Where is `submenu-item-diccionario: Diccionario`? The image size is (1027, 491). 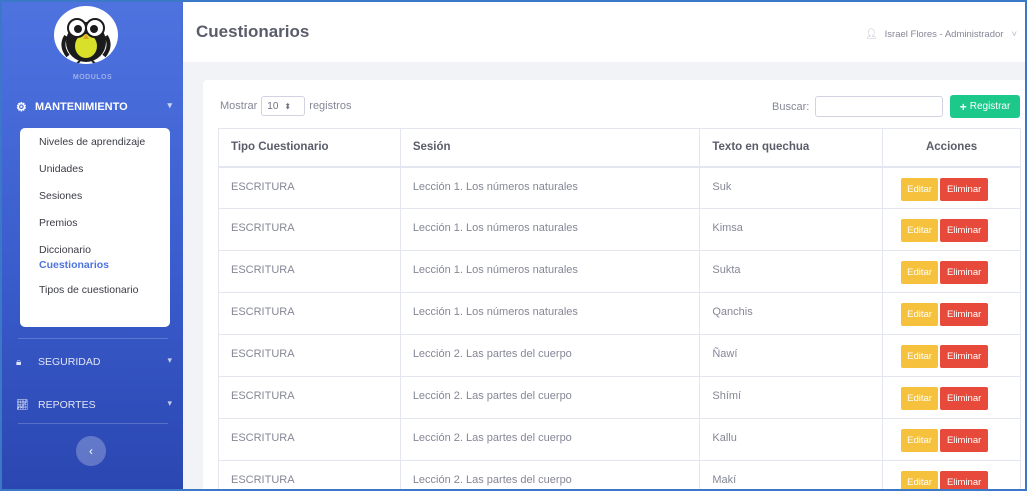 submenu-item-diccionario: Diccionario is located at coordinates (95, 250).